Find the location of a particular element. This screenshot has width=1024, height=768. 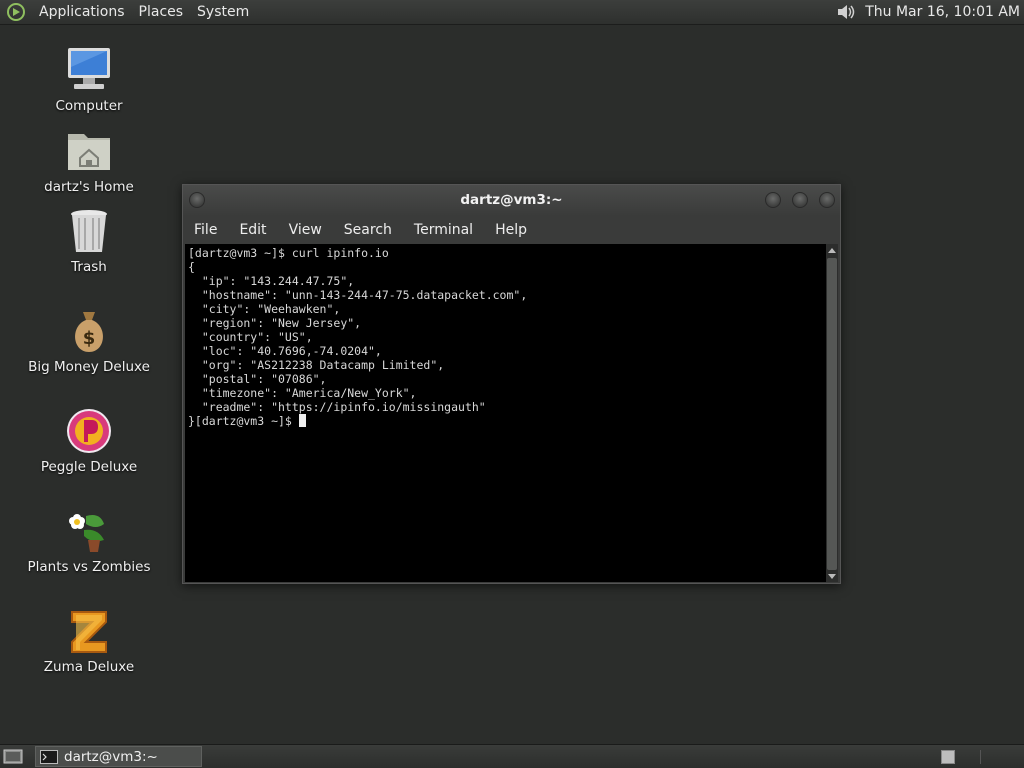

menu-help: Help is located at coordinates (511, 230).